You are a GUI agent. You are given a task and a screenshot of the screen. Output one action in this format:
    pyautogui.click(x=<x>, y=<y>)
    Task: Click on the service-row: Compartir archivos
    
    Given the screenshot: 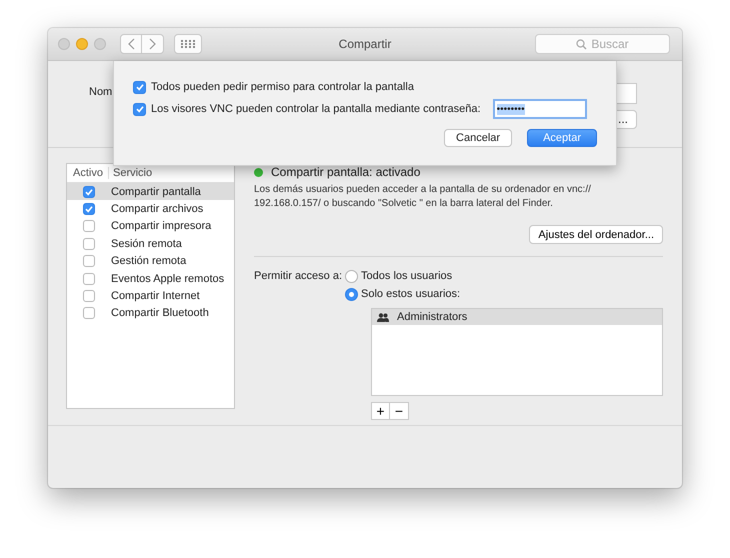 What is the action you would take?
    pyautogui.click(x=150, y=209)
    